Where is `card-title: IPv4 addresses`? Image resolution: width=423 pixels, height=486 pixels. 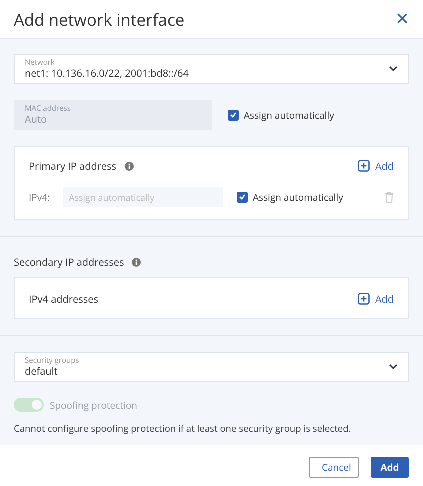 card-title: IPv4 addresses is located at coordinates (64, 299).